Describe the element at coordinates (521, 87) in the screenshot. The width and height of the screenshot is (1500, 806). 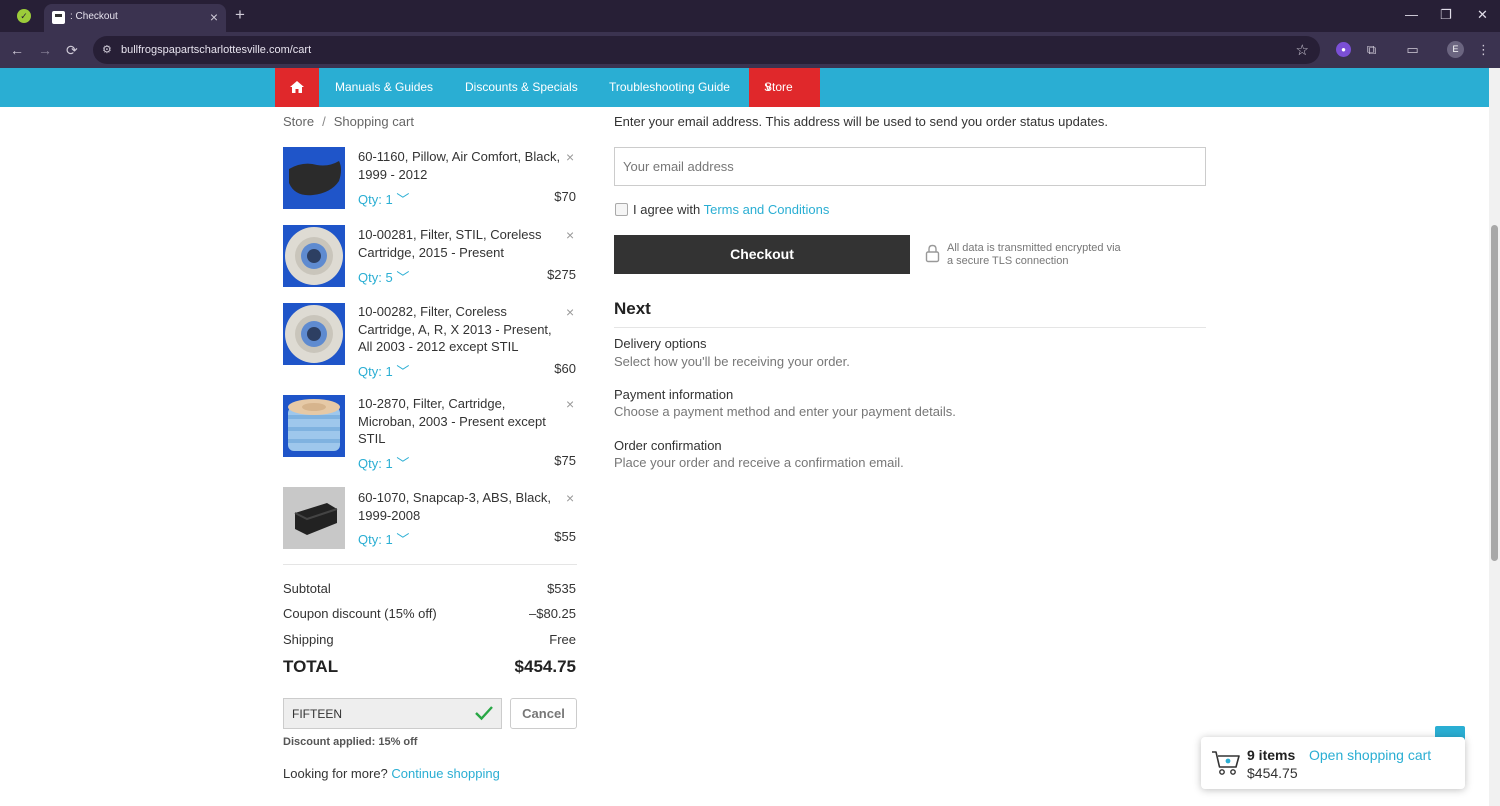
I see `nav-discounts-specials: Discounts & Specials` at that location.